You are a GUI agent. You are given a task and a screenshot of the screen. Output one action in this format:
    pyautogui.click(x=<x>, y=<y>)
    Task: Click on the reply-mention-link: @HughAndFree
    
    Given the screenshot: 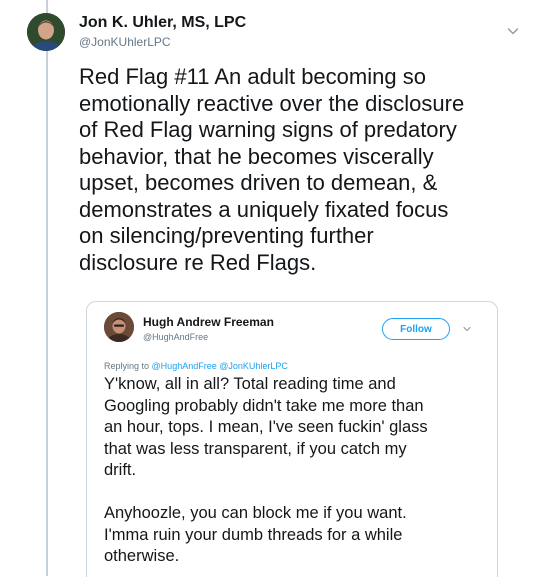 What is the action you would take?
    pyautogui.click(x=184, y=366)
    